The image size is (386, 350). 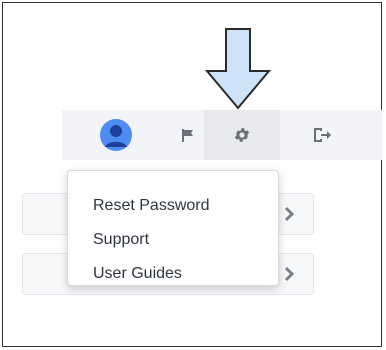 I want to click on menu-item-support: Support, so click(x=173, y=240).